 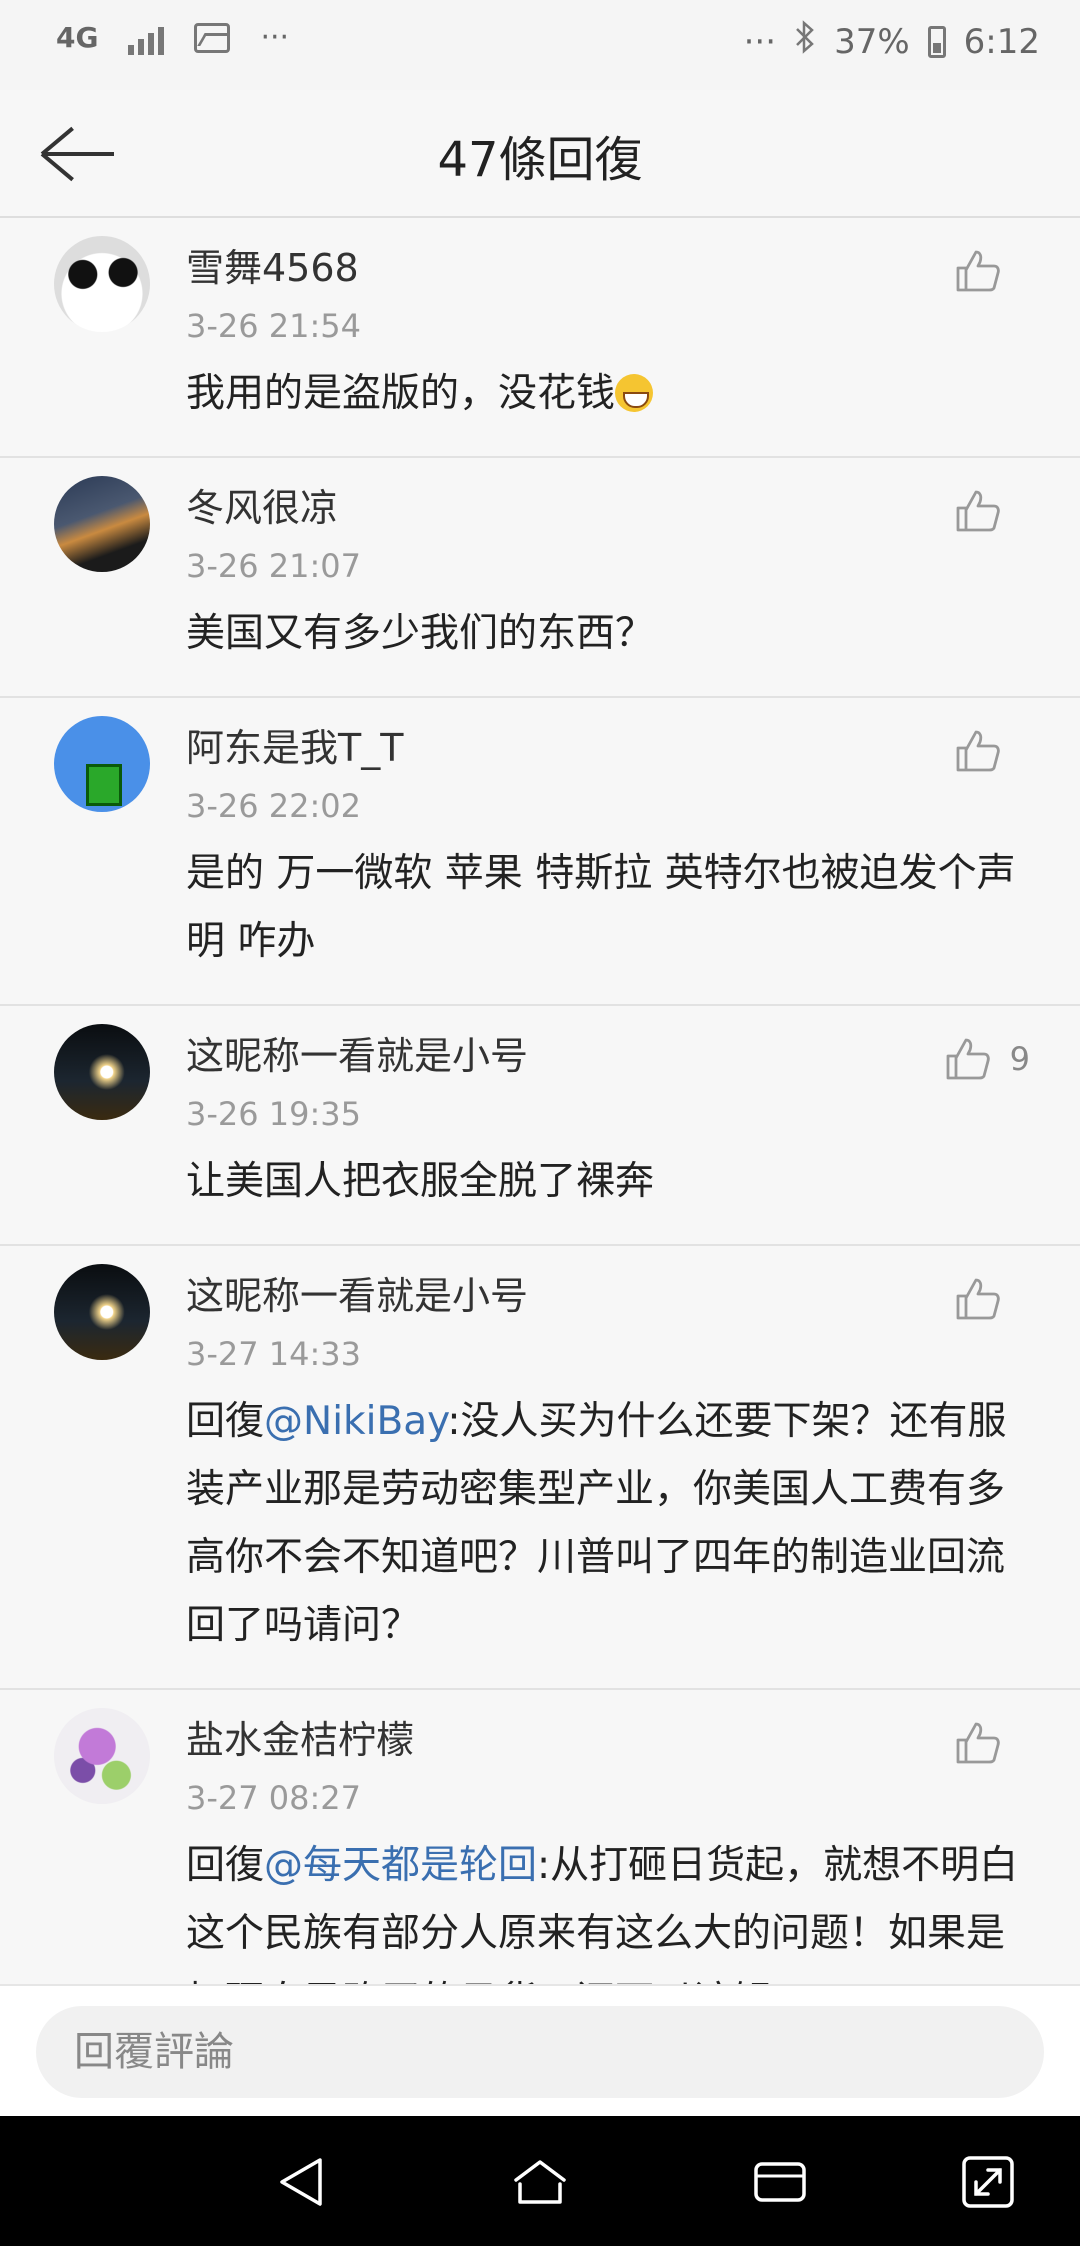 I want to click on signal-icon, so click(x=146, y=38).